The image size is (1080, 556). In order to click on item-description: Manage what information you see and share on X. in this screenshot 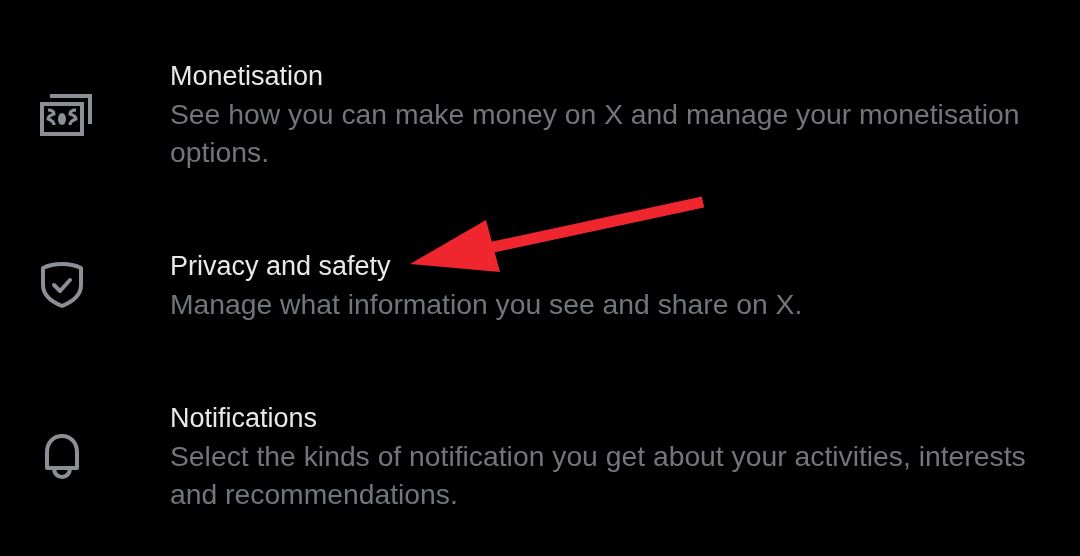, I will do `click(487, 304)`.